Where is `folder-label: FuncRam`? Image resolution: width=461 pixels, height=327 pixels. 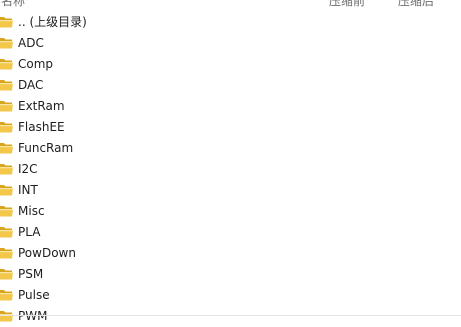 folder-label: FuncRam is located at coordinates (46, 148).